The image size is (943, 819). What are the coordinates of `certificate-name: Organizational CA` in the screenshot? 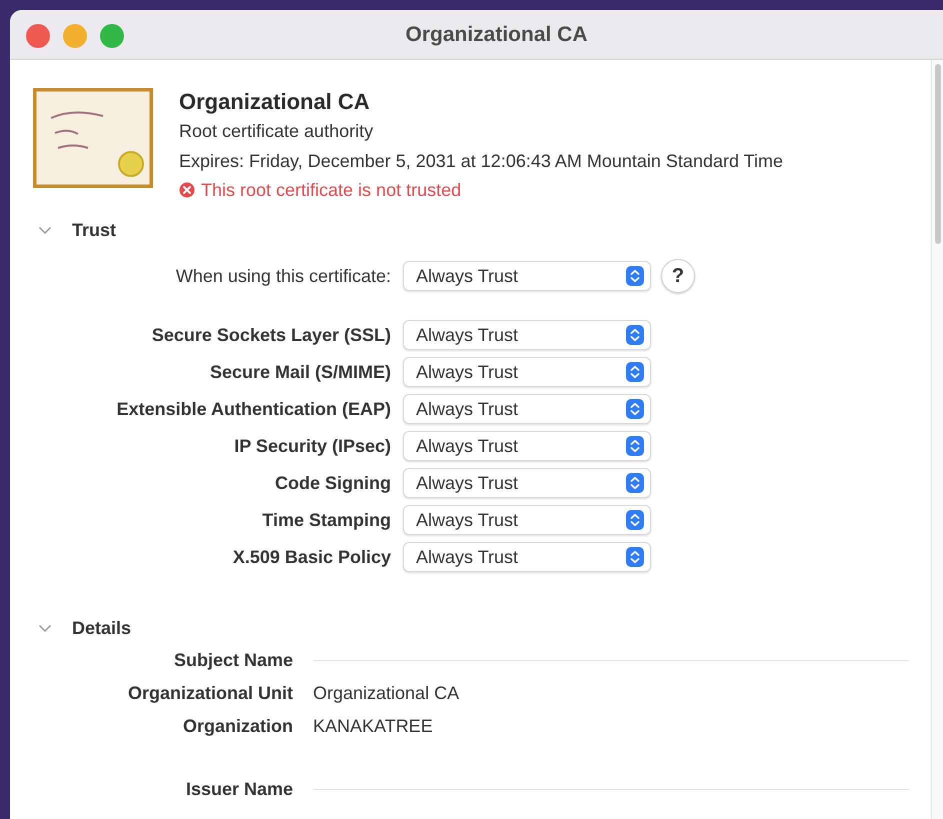 It's located at (275, 102).